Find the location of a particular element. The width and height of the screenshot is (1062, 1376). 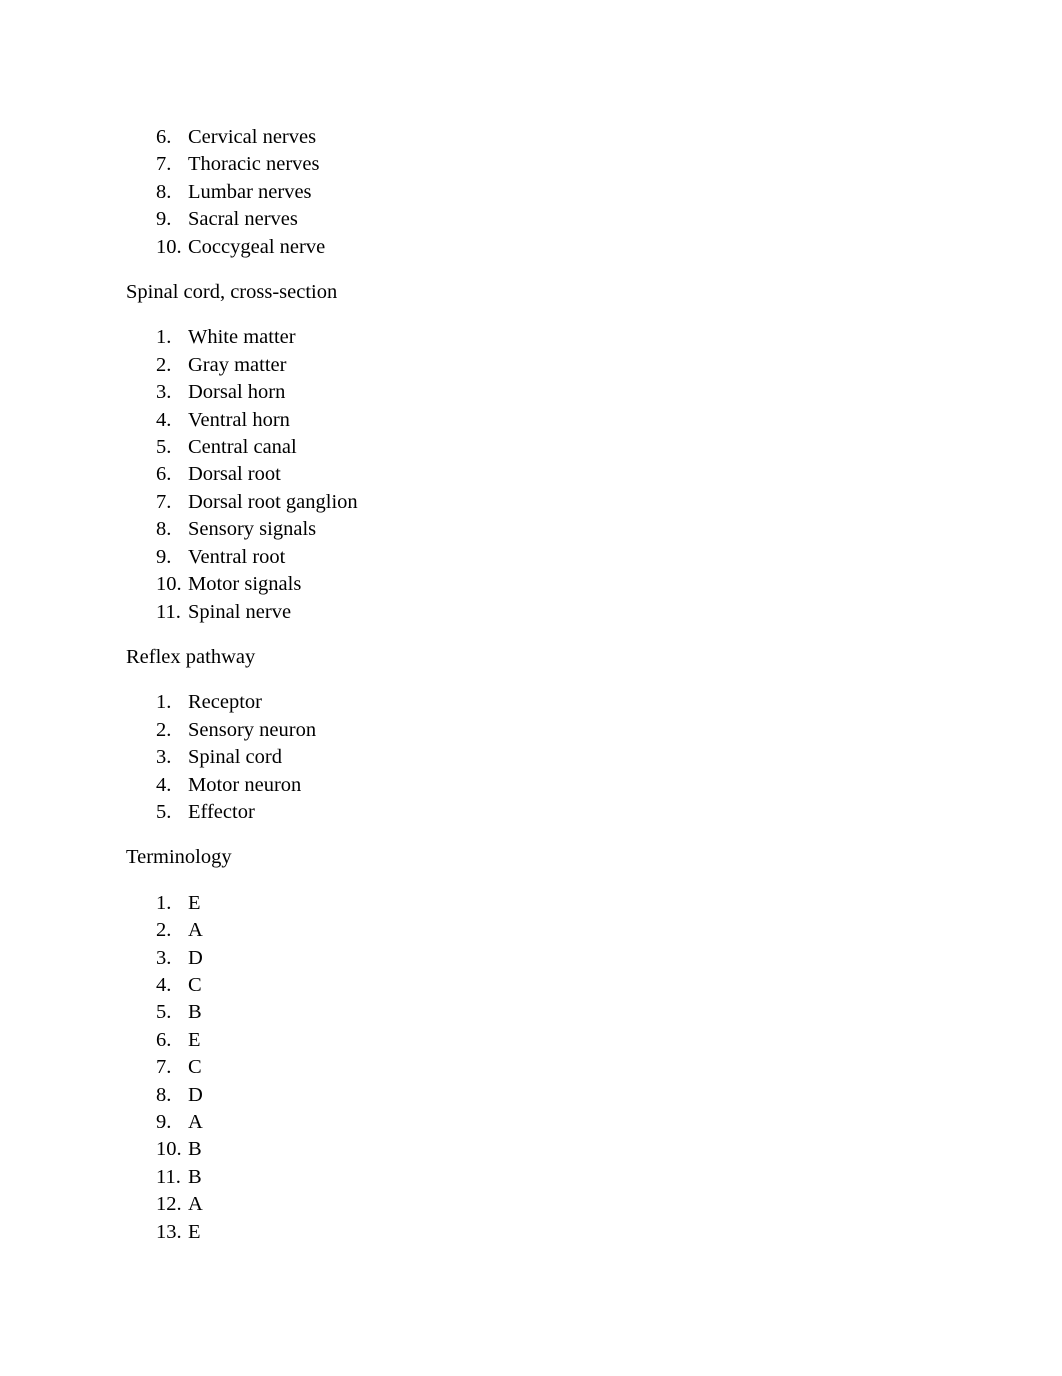

list-item: 3. Spinal cord is located at coordinates (531, 757).